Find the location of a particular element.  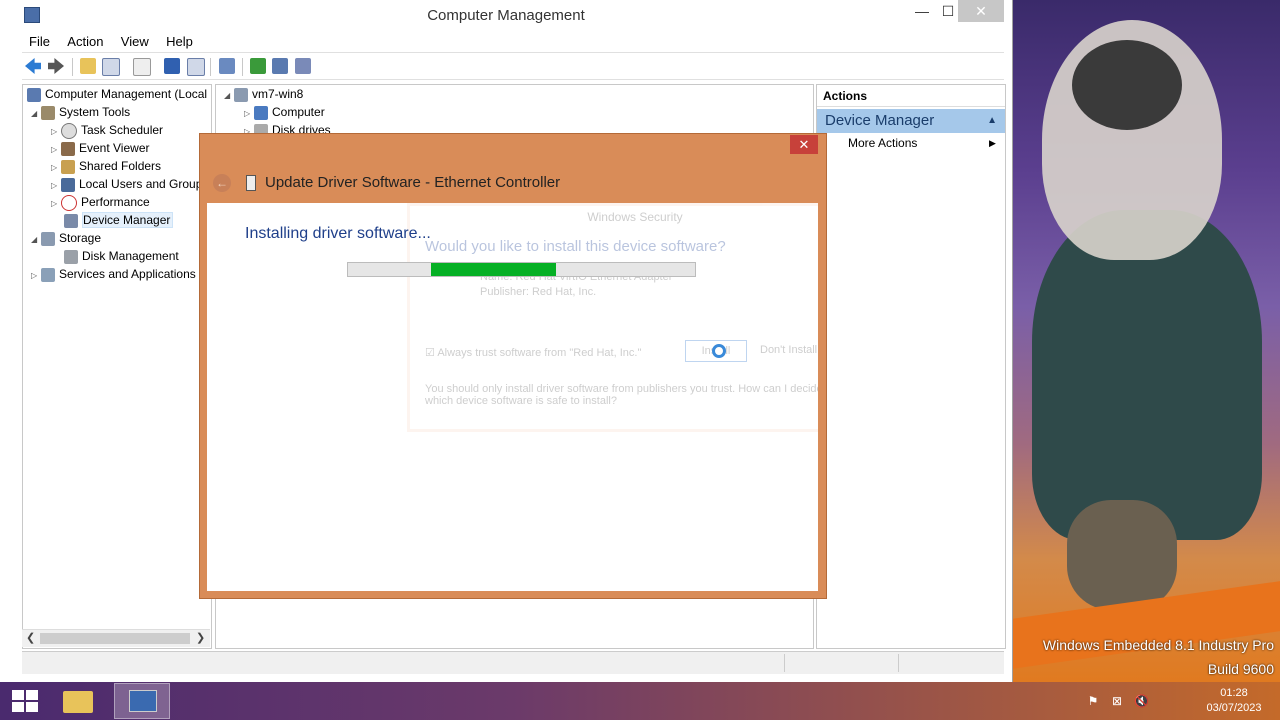

tree-item-local-users: ▷ Local Users and Groups is located at coordinates (129, 184).